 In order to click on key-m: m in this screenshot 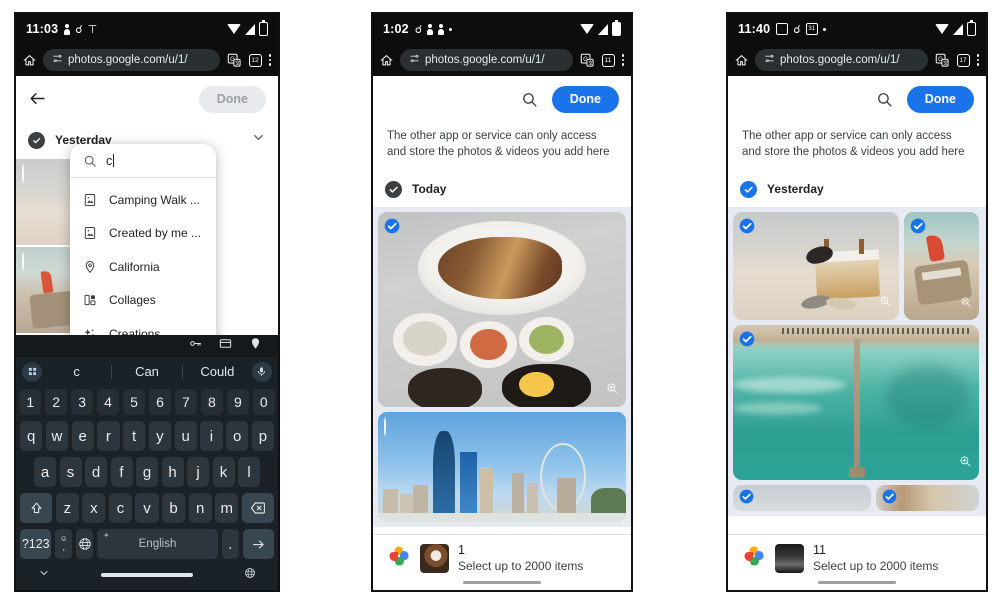, I will do `click(227, 508)`.